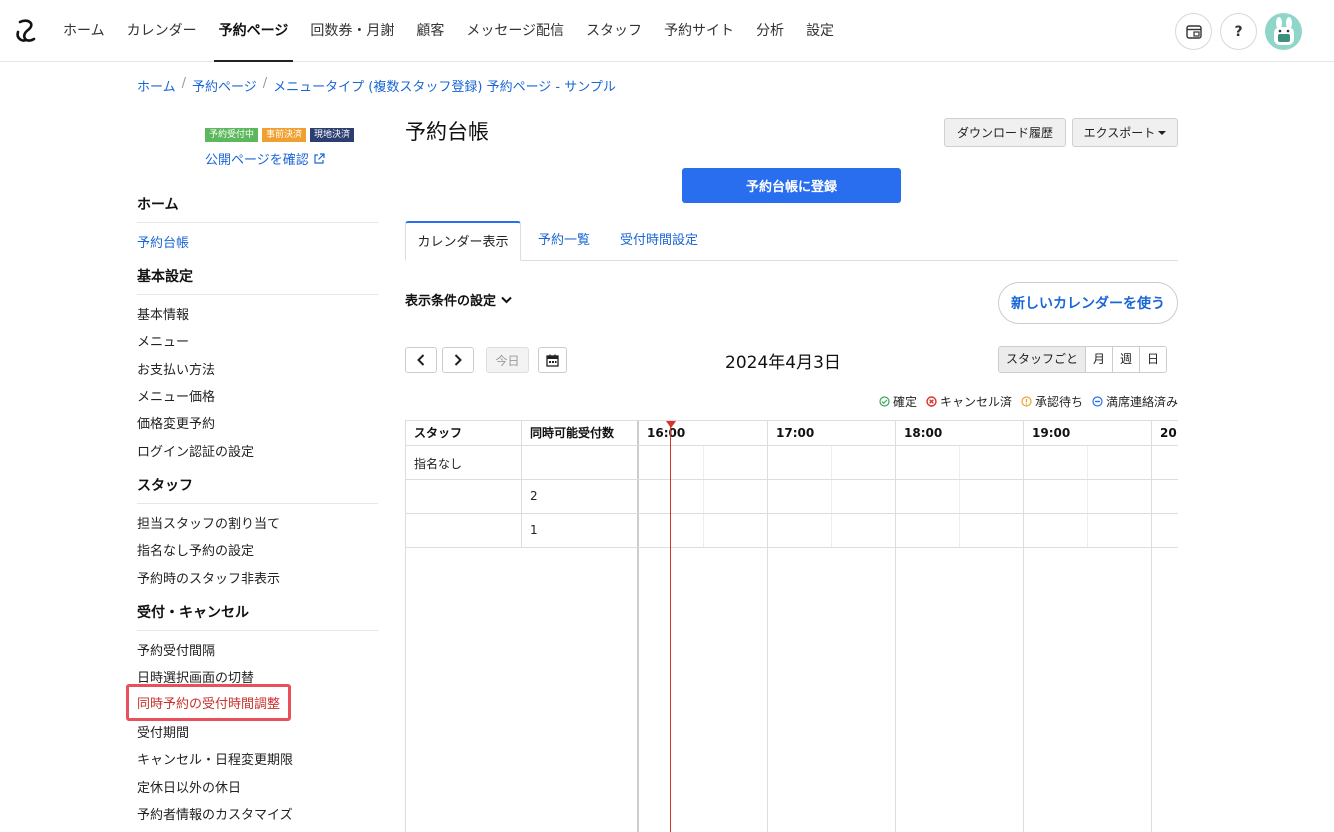 The height and width of the screenshot is (832, 1334). I want to click on notifications-button, so click(1193, 31).